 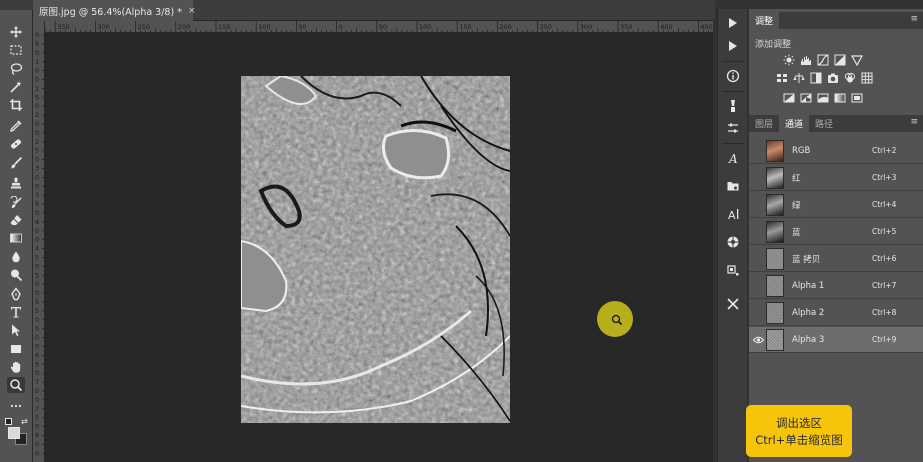 I want to click on bandage-icon, so click(x=16, y=144).